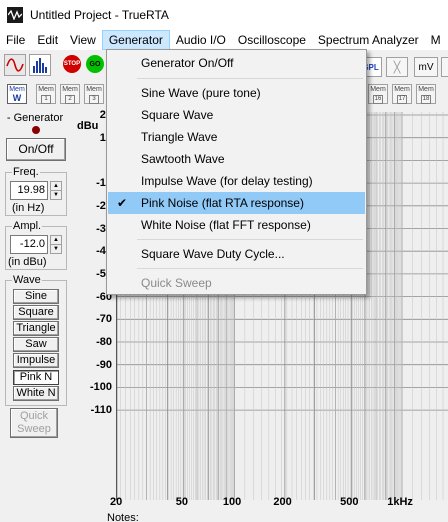 This screenshot has width=448, height=522. I want to click on wave-impulse-button: Impulse, so click(36, 360).